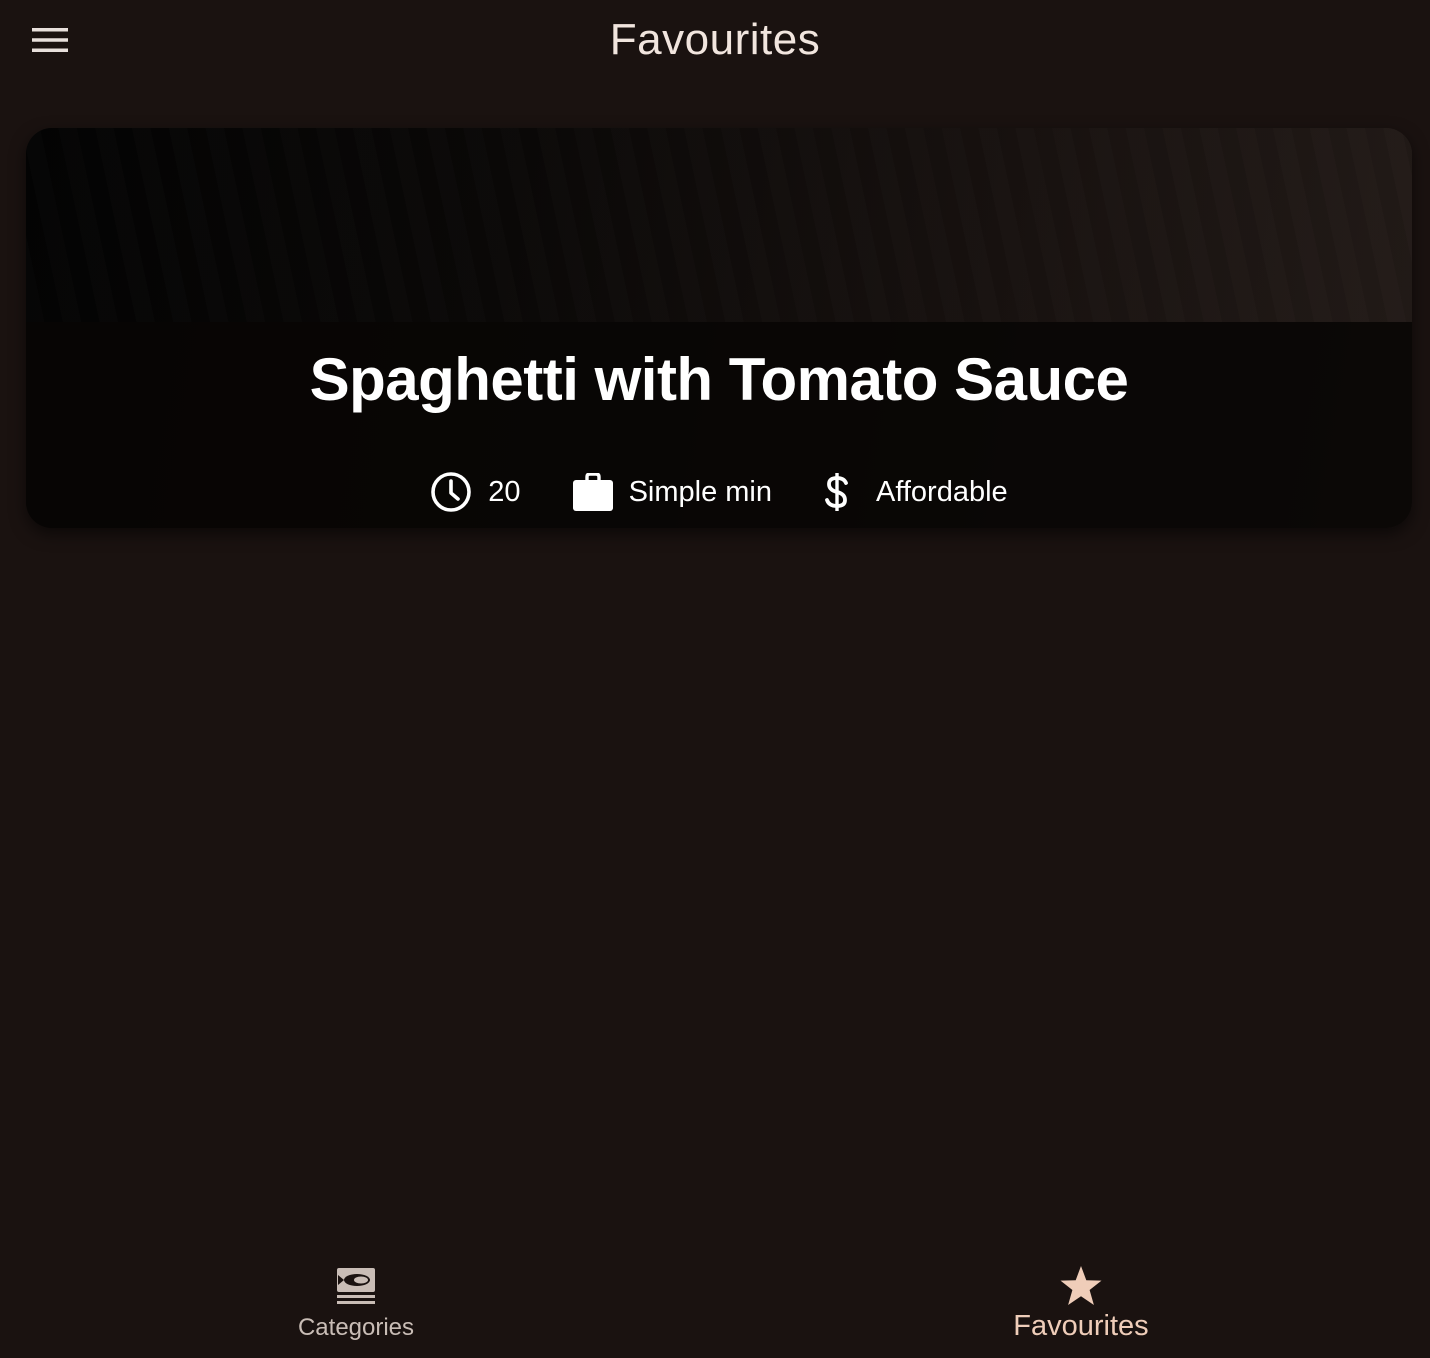 The width and height of the screenshot is (1430, 1358). I want to click on meal-duration-value: 20, so click(504, 491).